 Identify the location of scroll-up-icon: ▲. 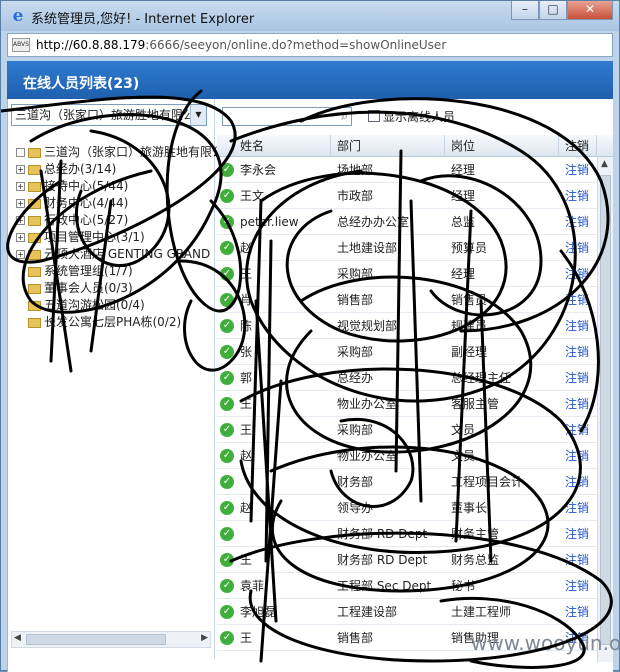
(604, 164).